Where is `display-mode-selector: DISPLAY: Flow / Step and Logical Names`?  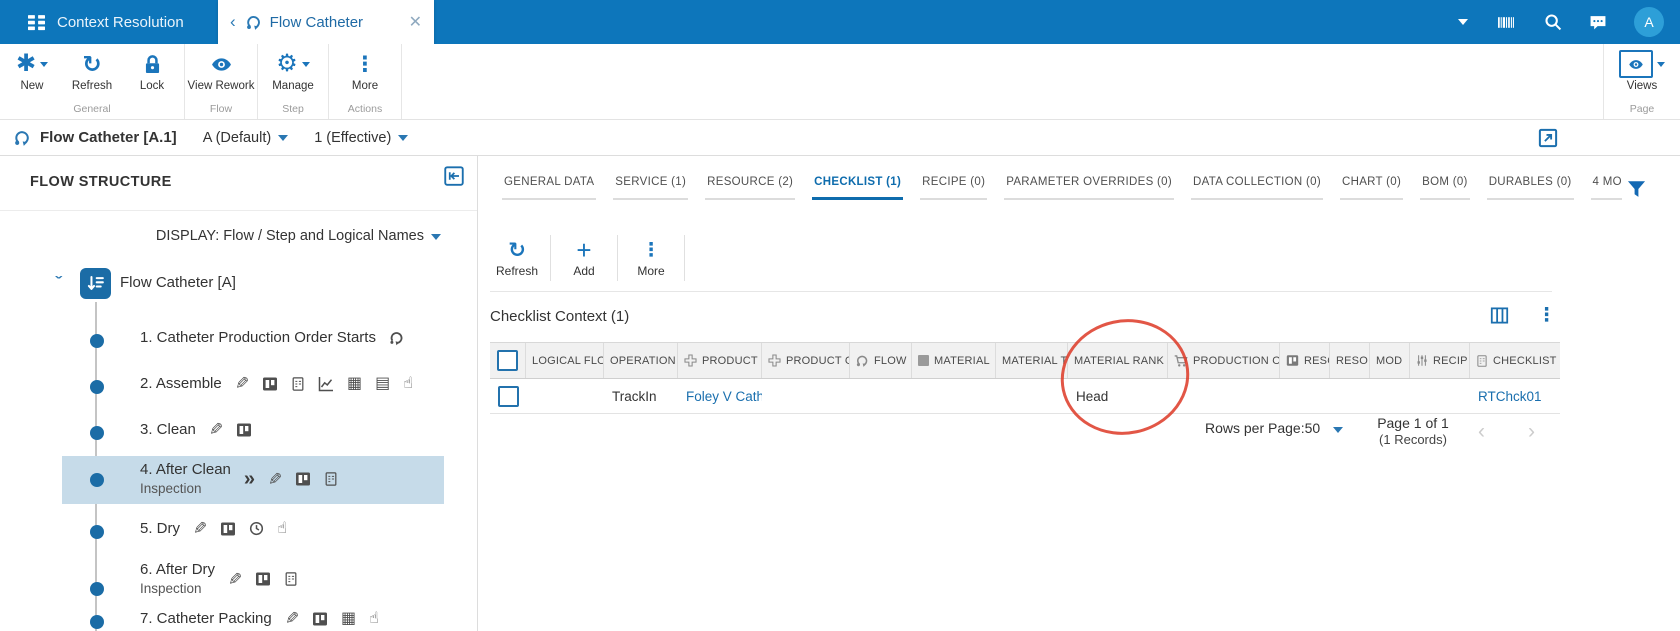
display-mode-selector: DISPLAY: Flow / Step and Logical Names is located at coordinates (220, 236).